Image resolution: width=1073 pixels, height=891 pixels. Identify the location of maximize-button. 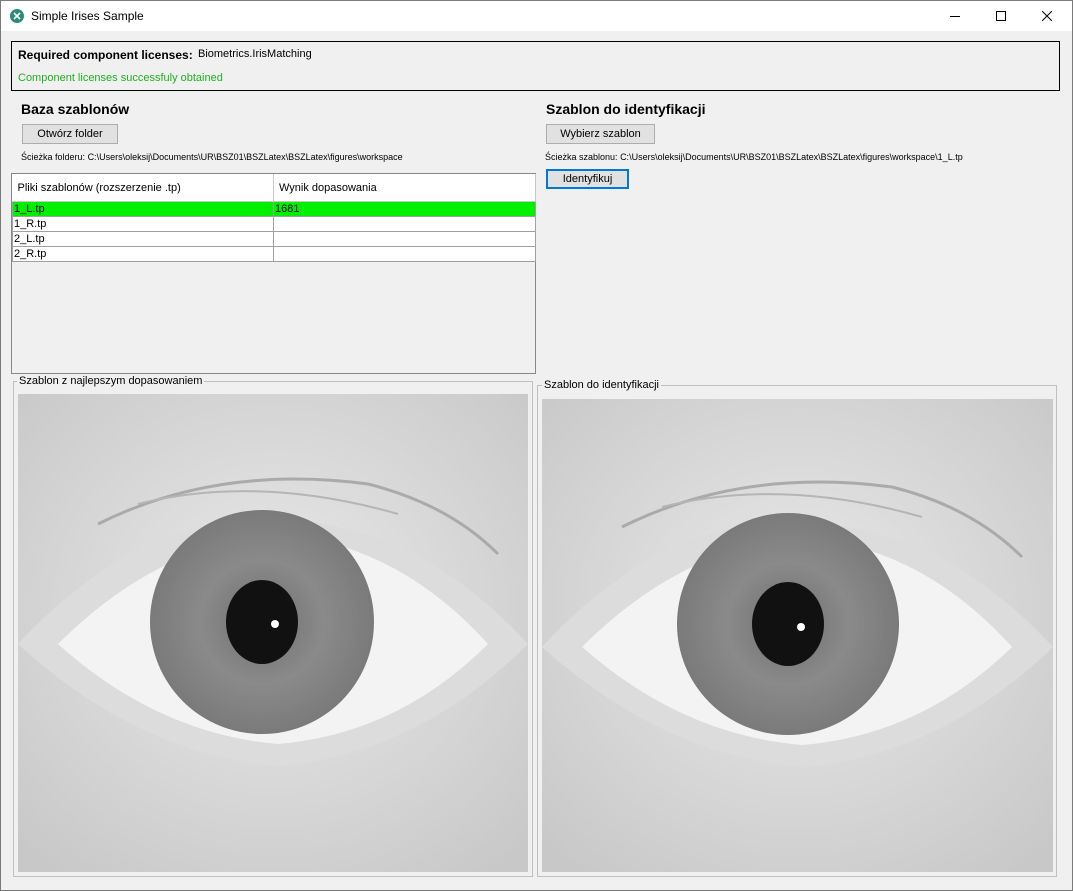
(1001, 16).